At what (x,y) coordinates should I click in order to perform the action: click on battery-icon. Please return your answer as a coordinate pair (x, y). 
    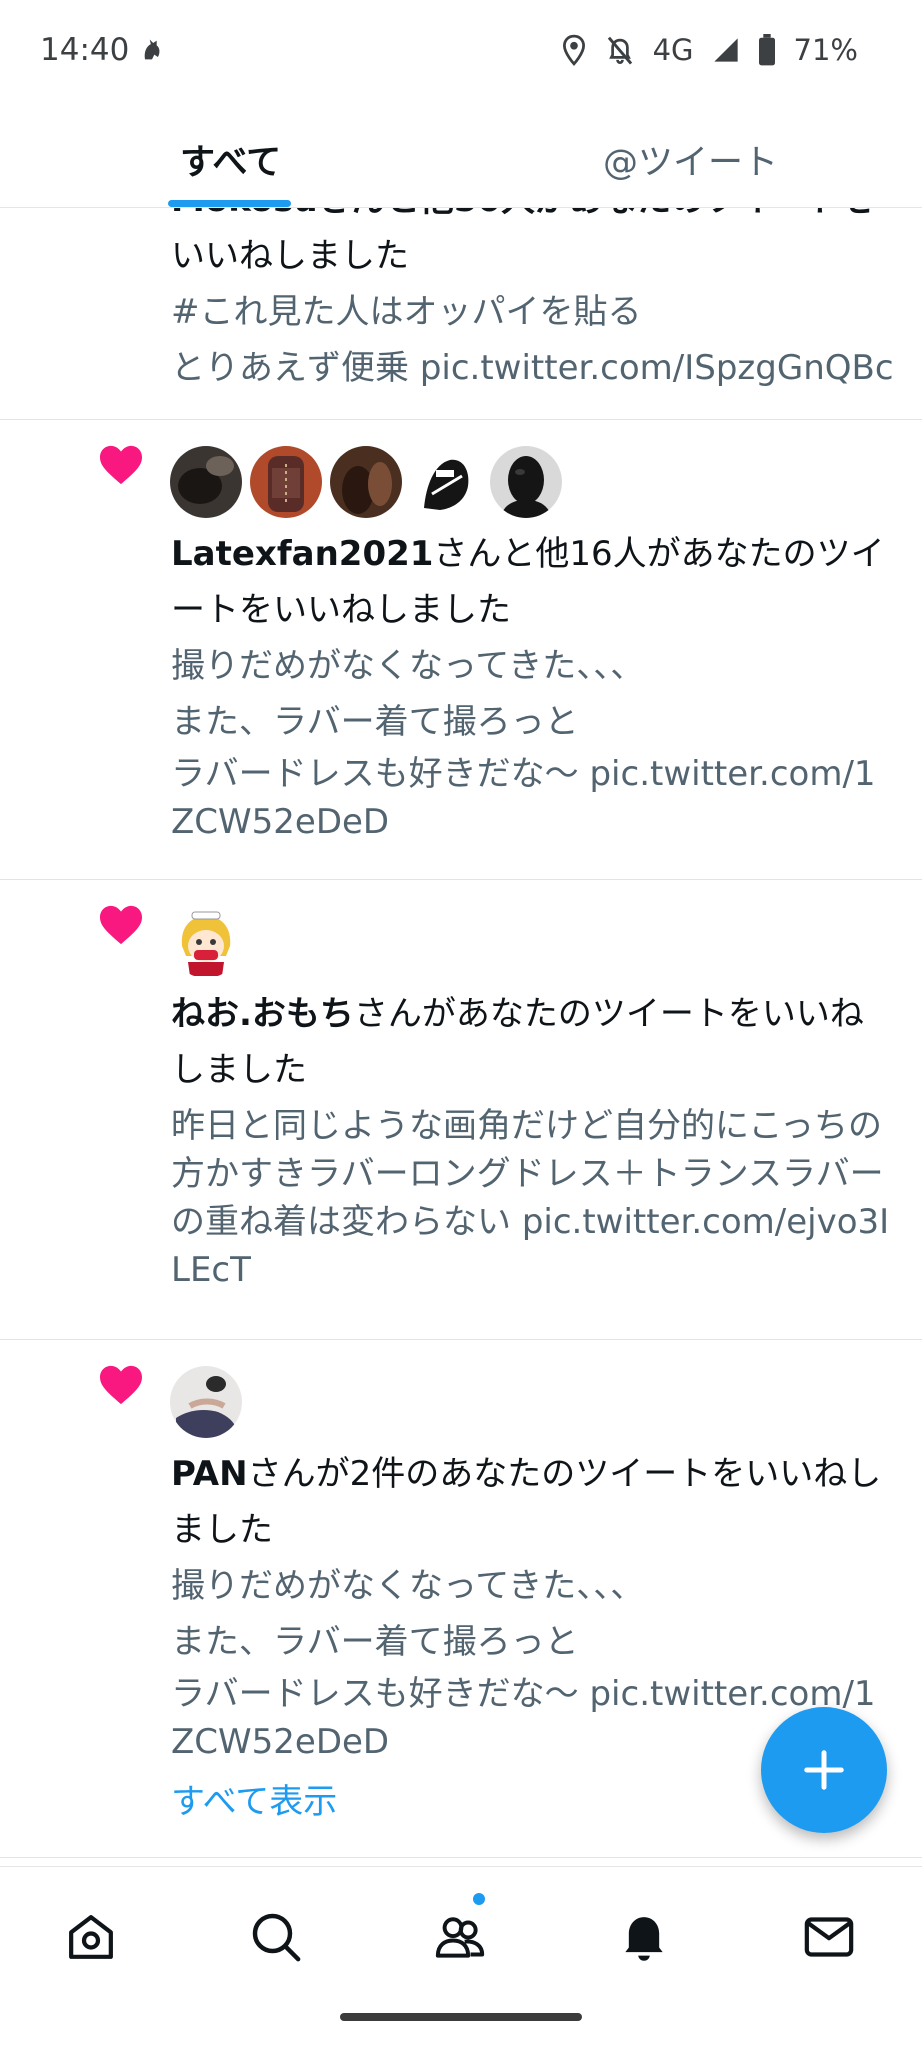
    Looking at the image, I should click on (766, 50).